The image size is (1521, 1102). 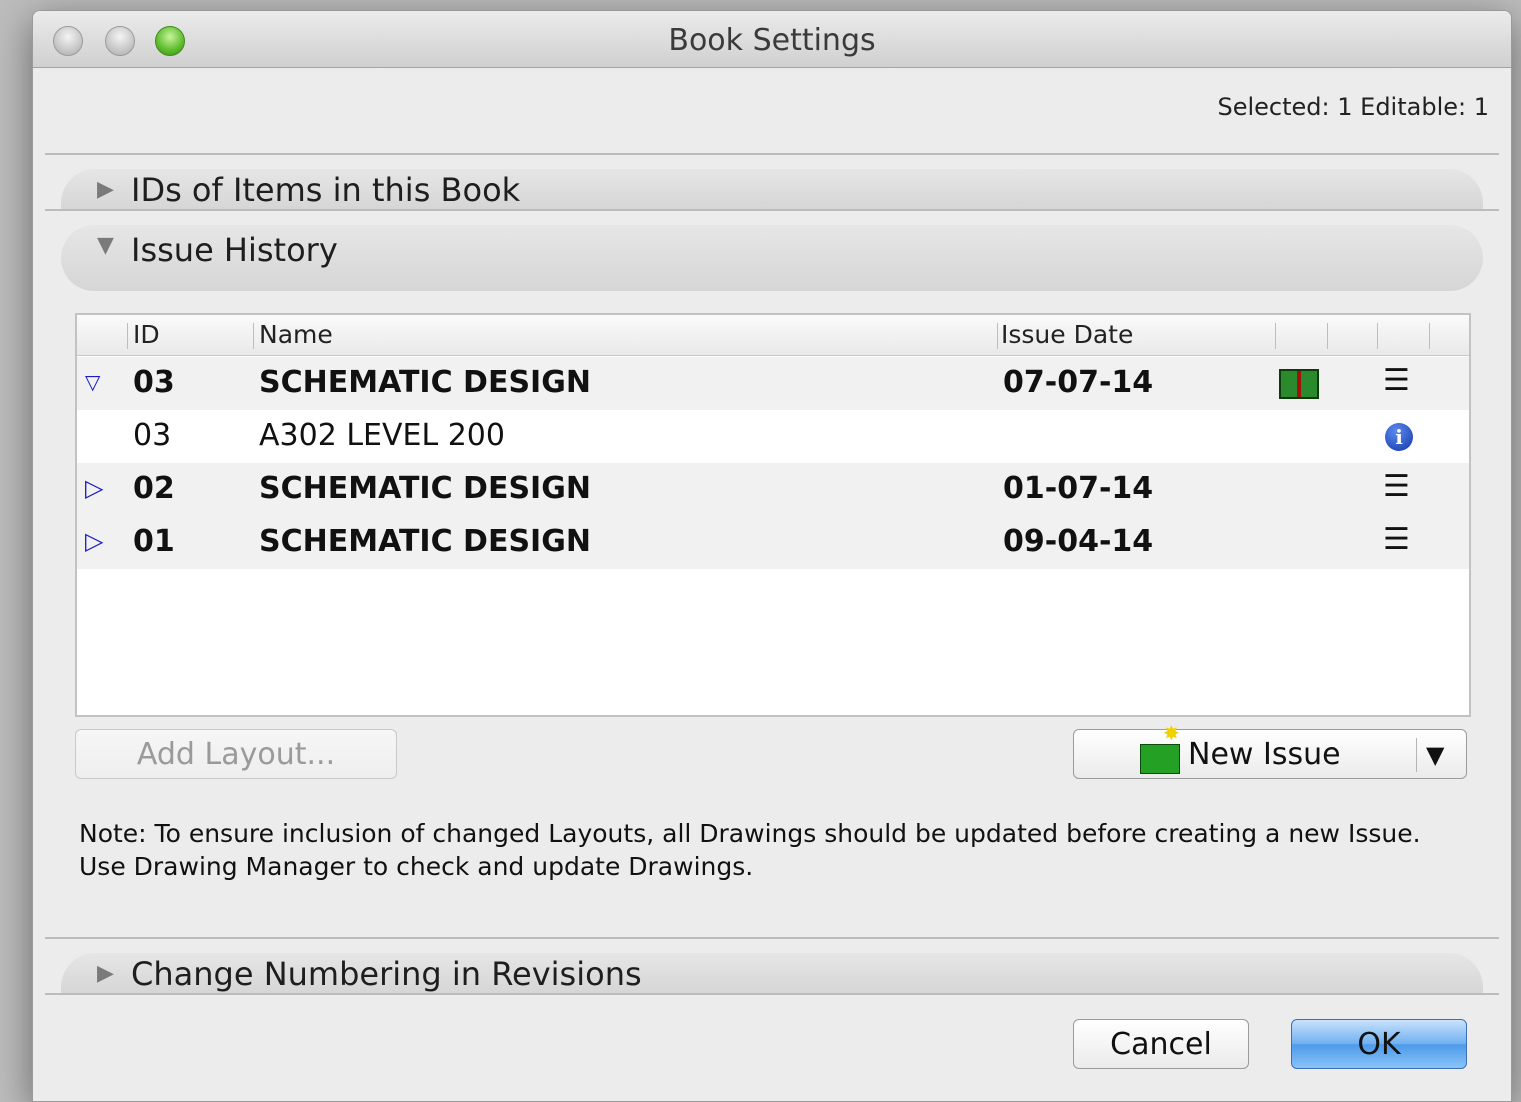 What do you see at coordinates (1299, 384) in the screenshot?
I see `book-icon` at bounding box center [1299, 384].